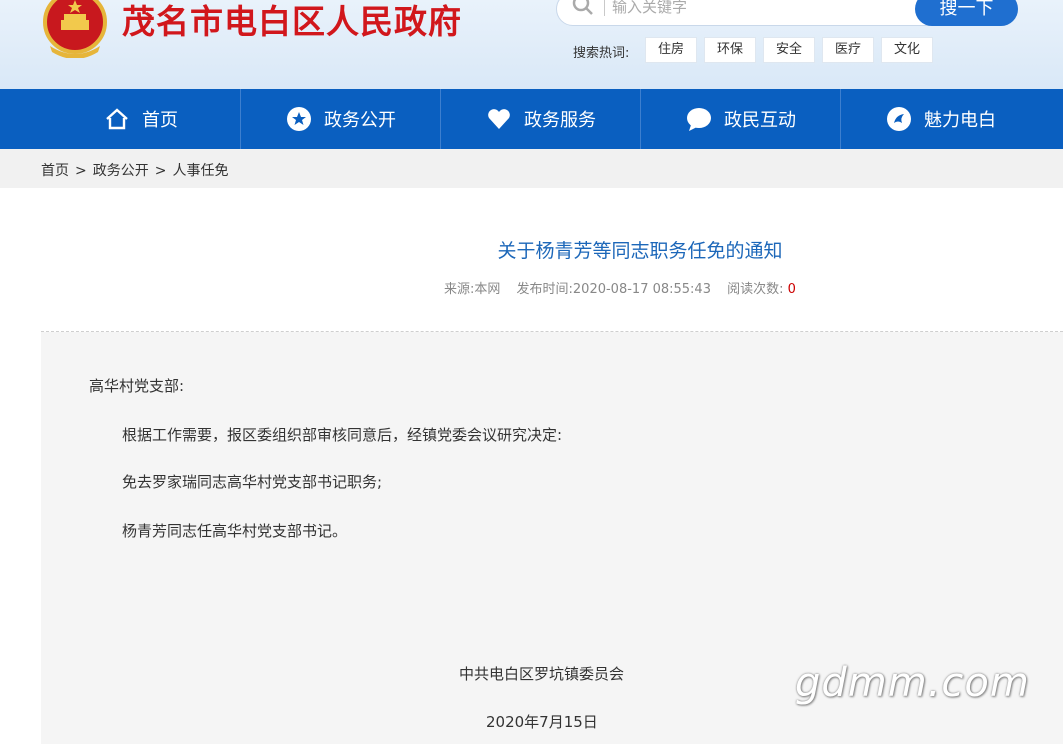 This screenshot has height=744, width=1063. Describe the element at coordinates (75, 29) in the screenshot. I see `national-emblem-icon` at that location.